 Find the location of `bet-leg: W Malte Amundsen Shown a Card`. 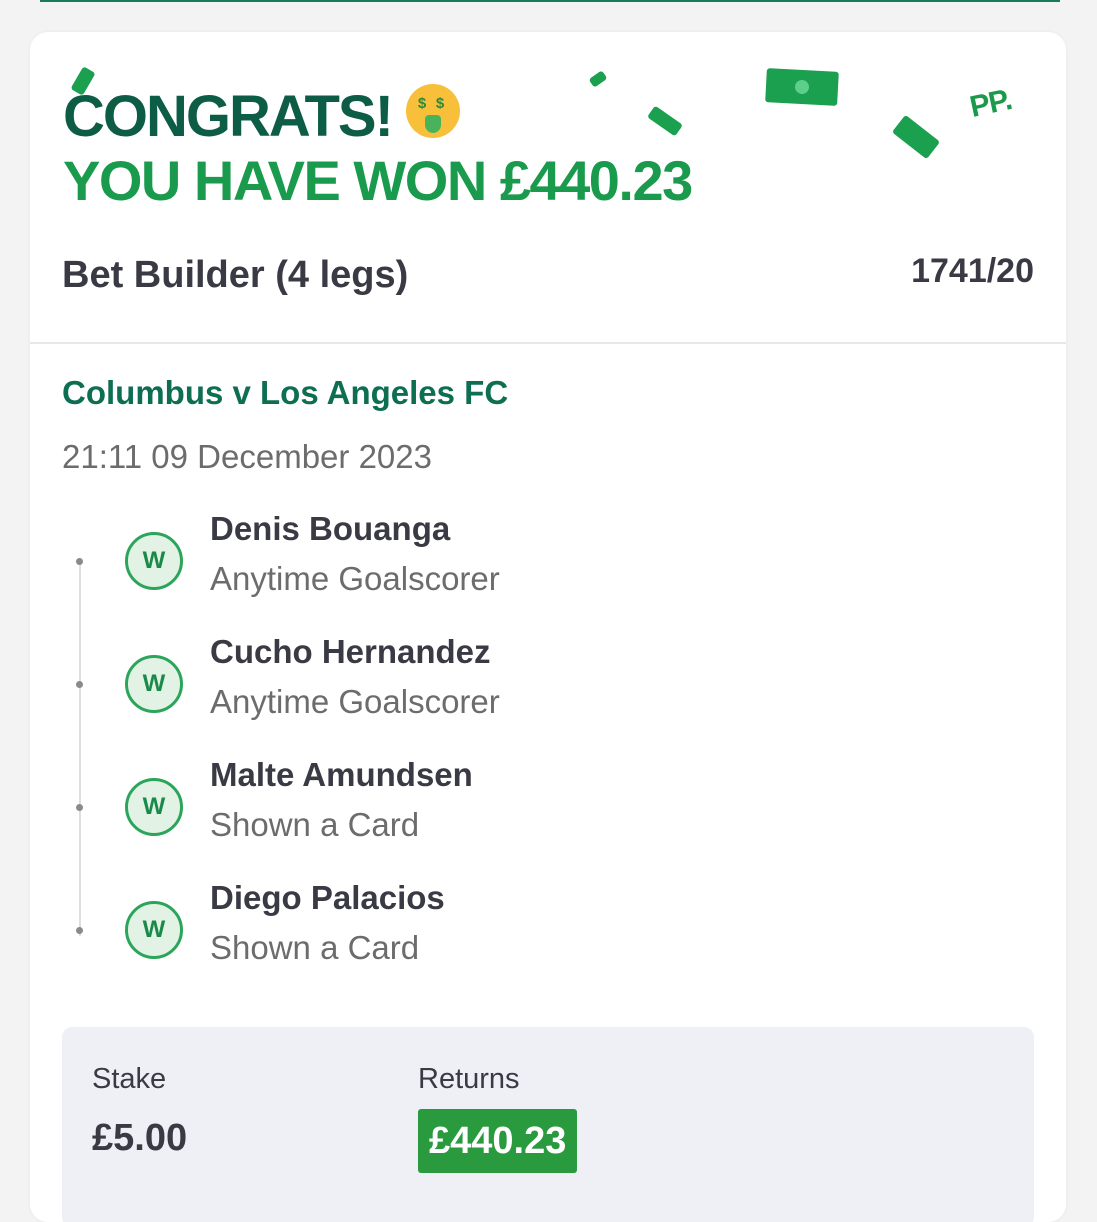

bet-leg: W Malte Amundsen Shown a Card is located at coordinates (548, 811).